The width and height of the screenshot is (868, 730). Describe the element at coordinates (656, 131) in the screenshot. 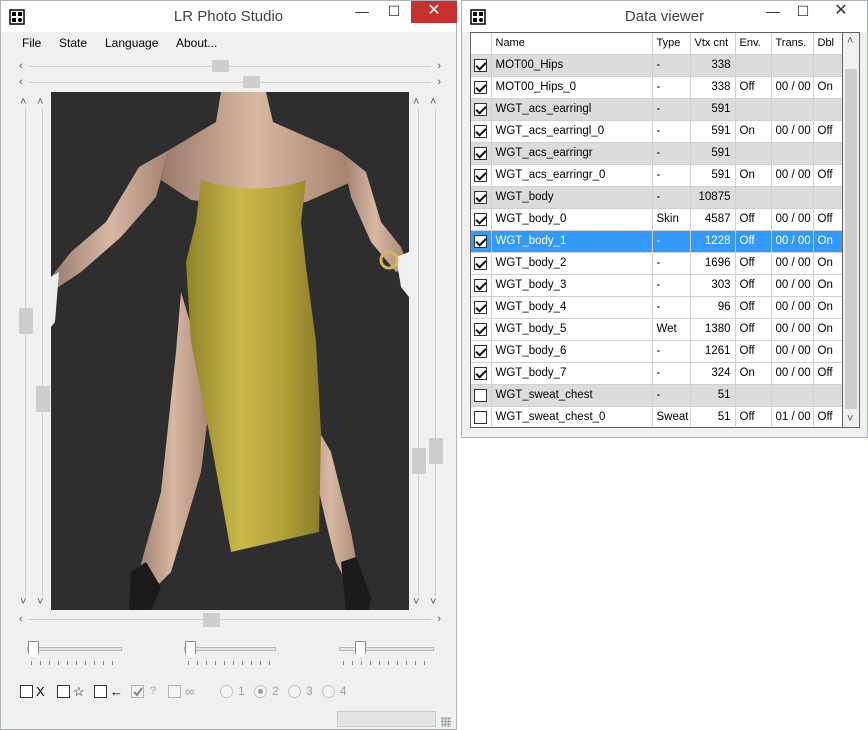

I see `table-row: WGT_acs_earringl_0-591 On 00 / 00 Off` at that location.